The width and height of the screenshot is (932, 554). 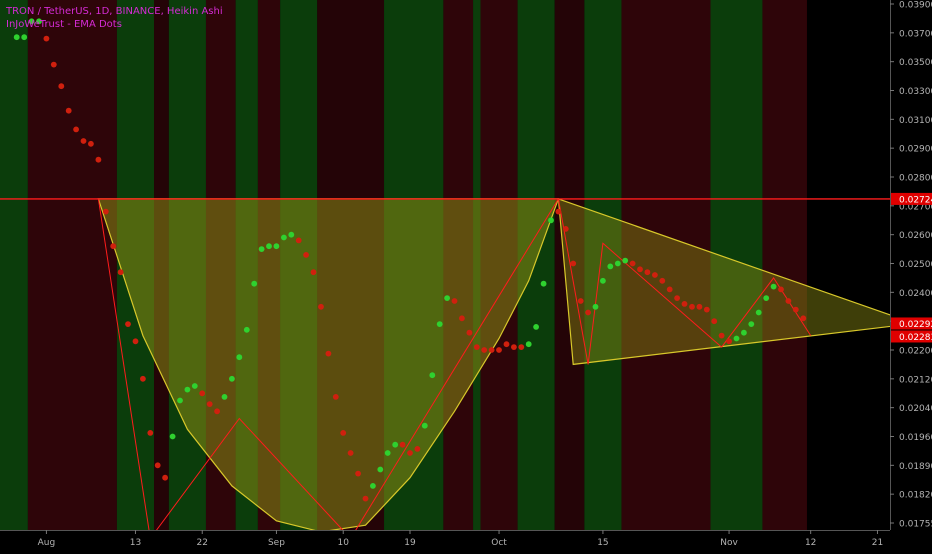 I want to click on time-tick-label: 21, so click(x=877, y=543).